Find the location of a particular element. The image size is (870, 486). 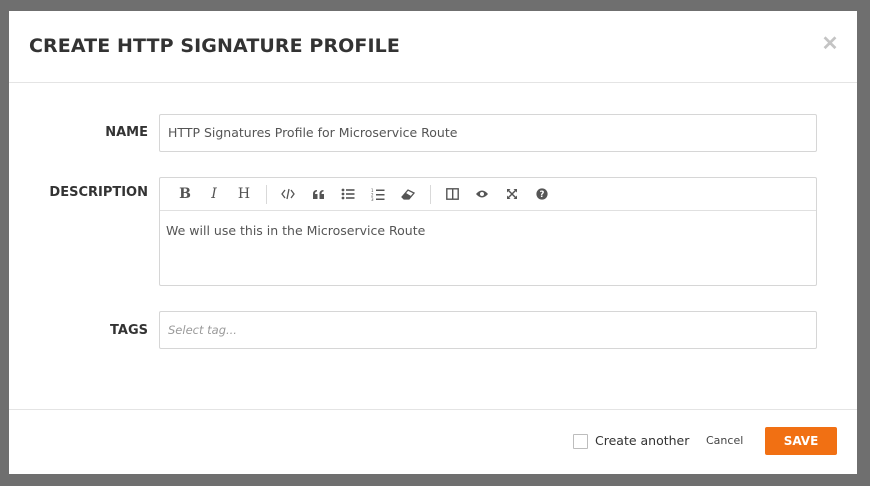

italic-icon: I is located at coordinates (214, 194).